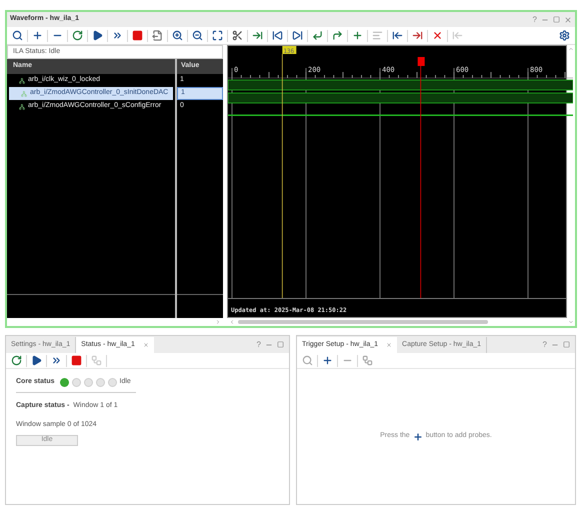  I want to click on next-marker-icon, so click(417, 35).